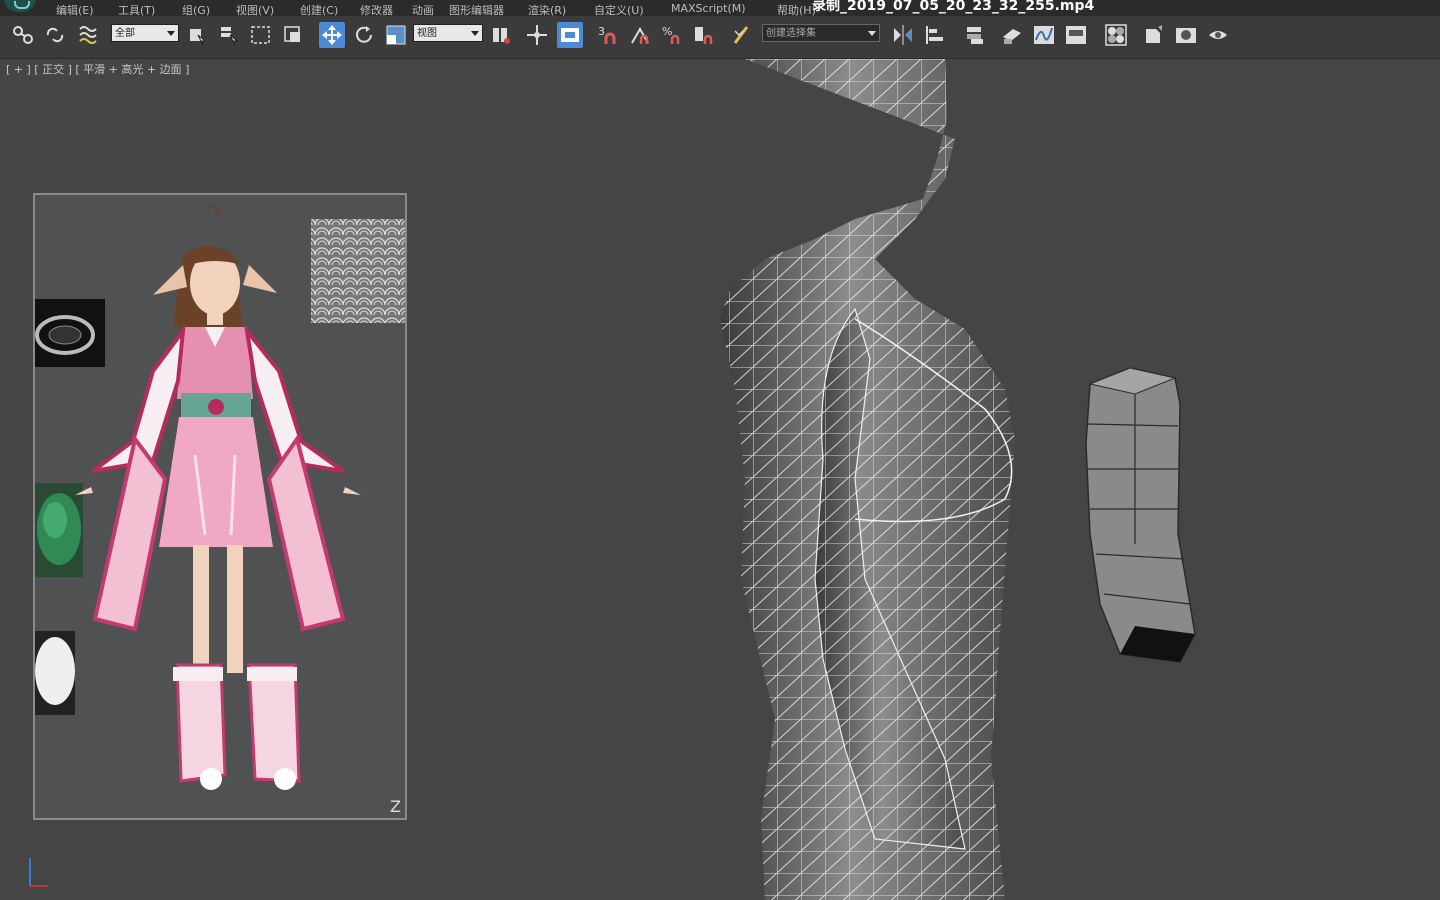  Describe the element at coordinates (935, 35) in the screenshot. I see `align-icon` at that location.